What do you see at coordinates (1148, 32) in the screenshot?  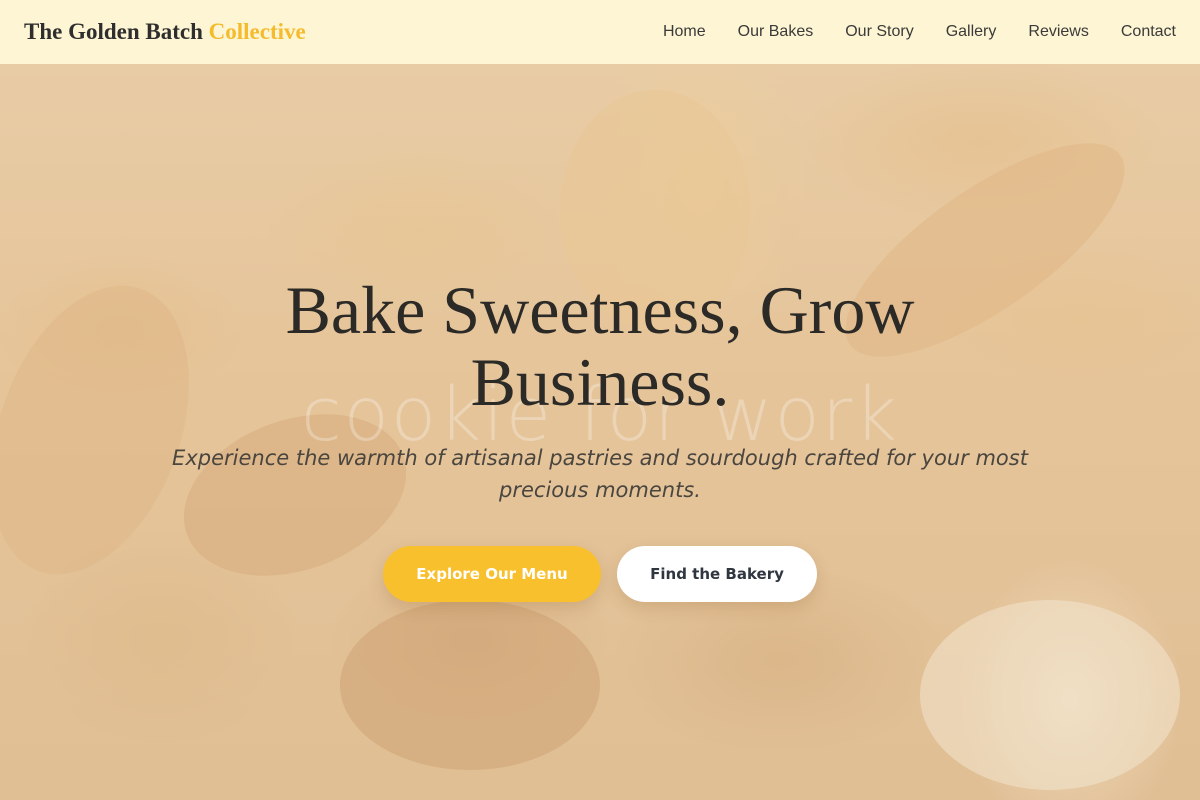 I see `nav-link-contact: Contact` at bounding box center [1148, 32].